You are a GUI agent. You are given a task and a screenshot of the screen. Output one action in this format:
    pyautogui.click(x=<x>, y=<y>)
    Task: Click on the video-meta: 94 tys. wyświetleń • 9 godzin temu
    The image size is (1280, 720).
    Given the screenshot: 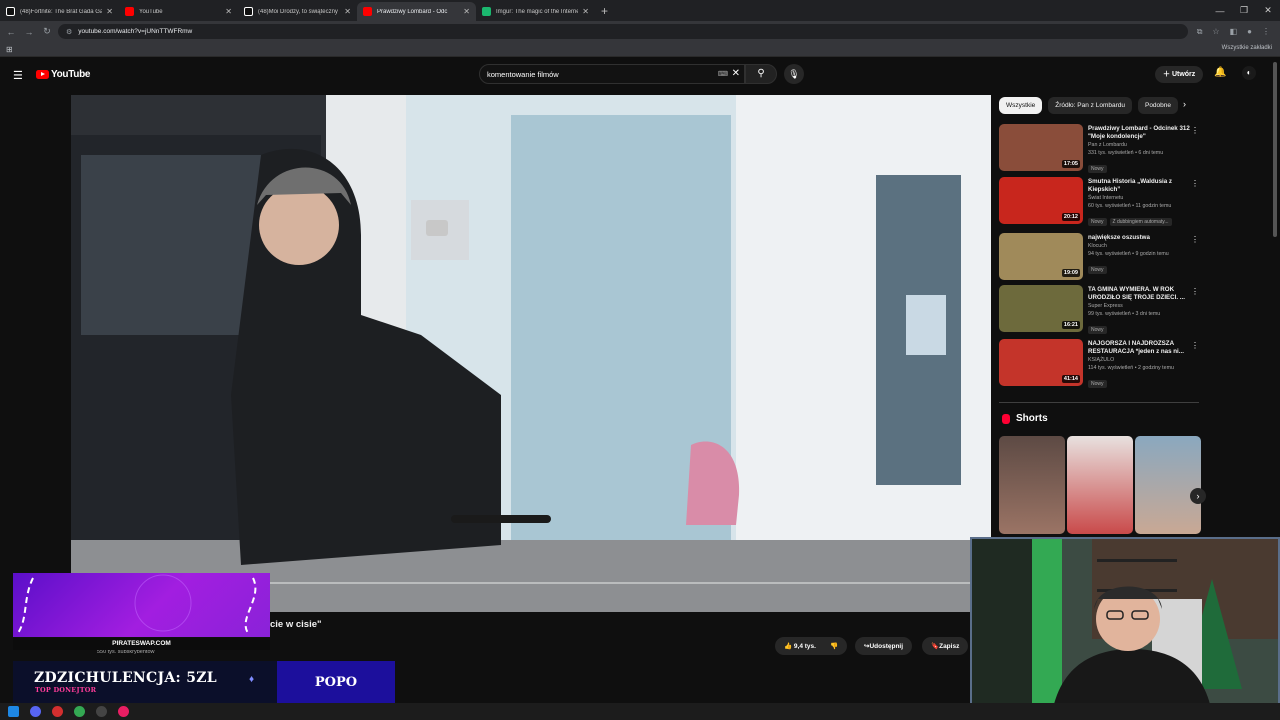 What is the action you would take?
    pyautogui.click(x=1128, y=254)
    